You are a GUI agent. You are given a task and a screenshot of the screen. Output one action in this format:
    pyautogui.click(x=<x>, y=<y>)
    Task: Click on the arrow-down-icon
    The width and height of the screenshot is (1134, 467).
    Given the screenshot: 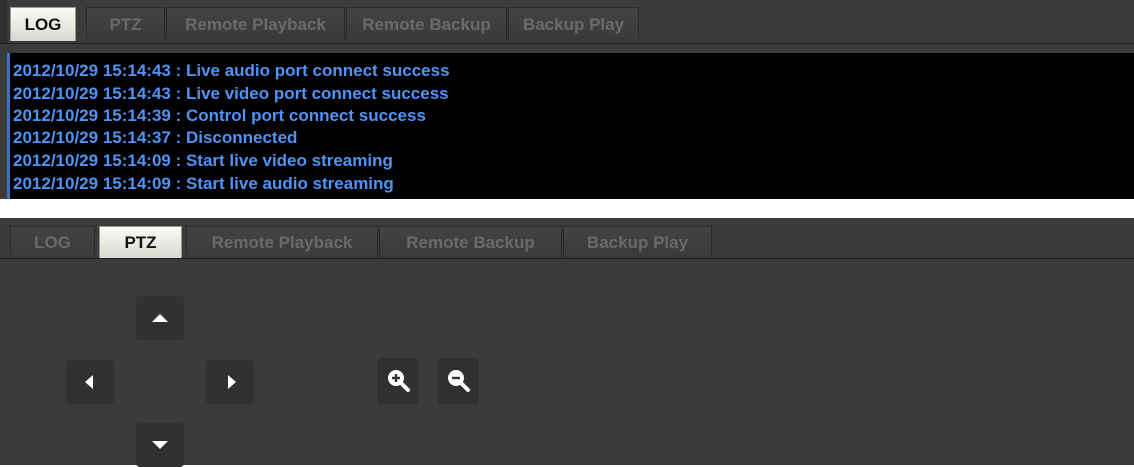 What is the action you would take?
    pyautogui.click(x=160, y=445)
    